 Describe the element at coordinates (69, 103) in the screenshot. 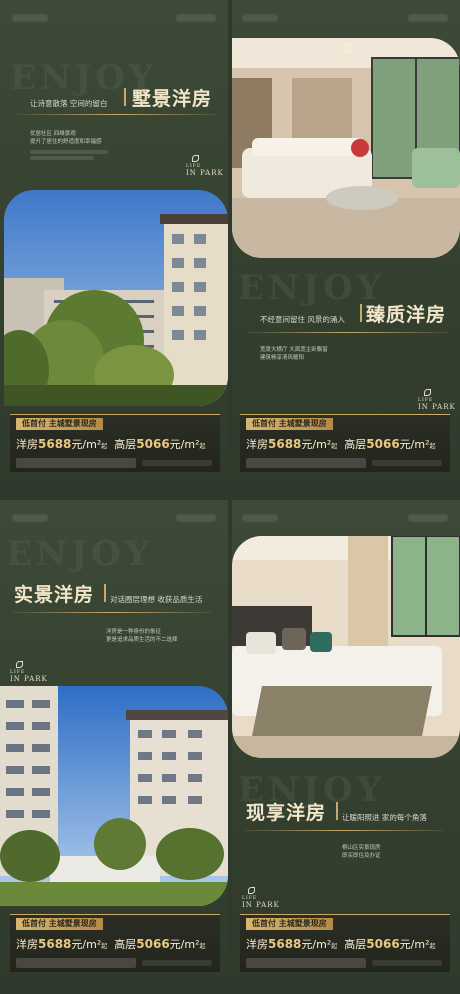

I see `slogan: 让诗意散落 空间的留白` at that location.